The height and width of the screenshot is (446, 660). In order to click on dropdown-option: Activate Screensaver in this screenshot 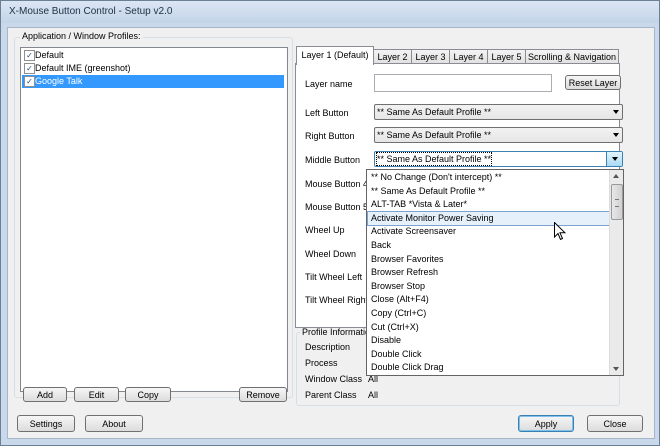, I will do `click(489, 231)`.